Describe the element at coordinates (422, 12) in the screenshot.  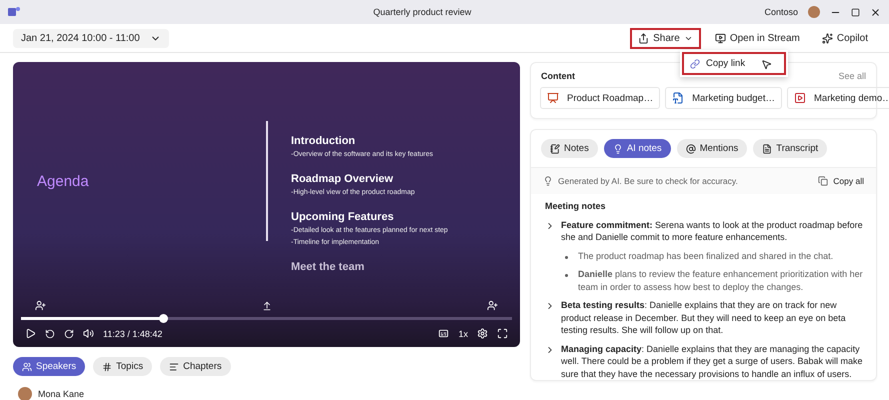
I see `window-title: Quarterly product review` at that location.